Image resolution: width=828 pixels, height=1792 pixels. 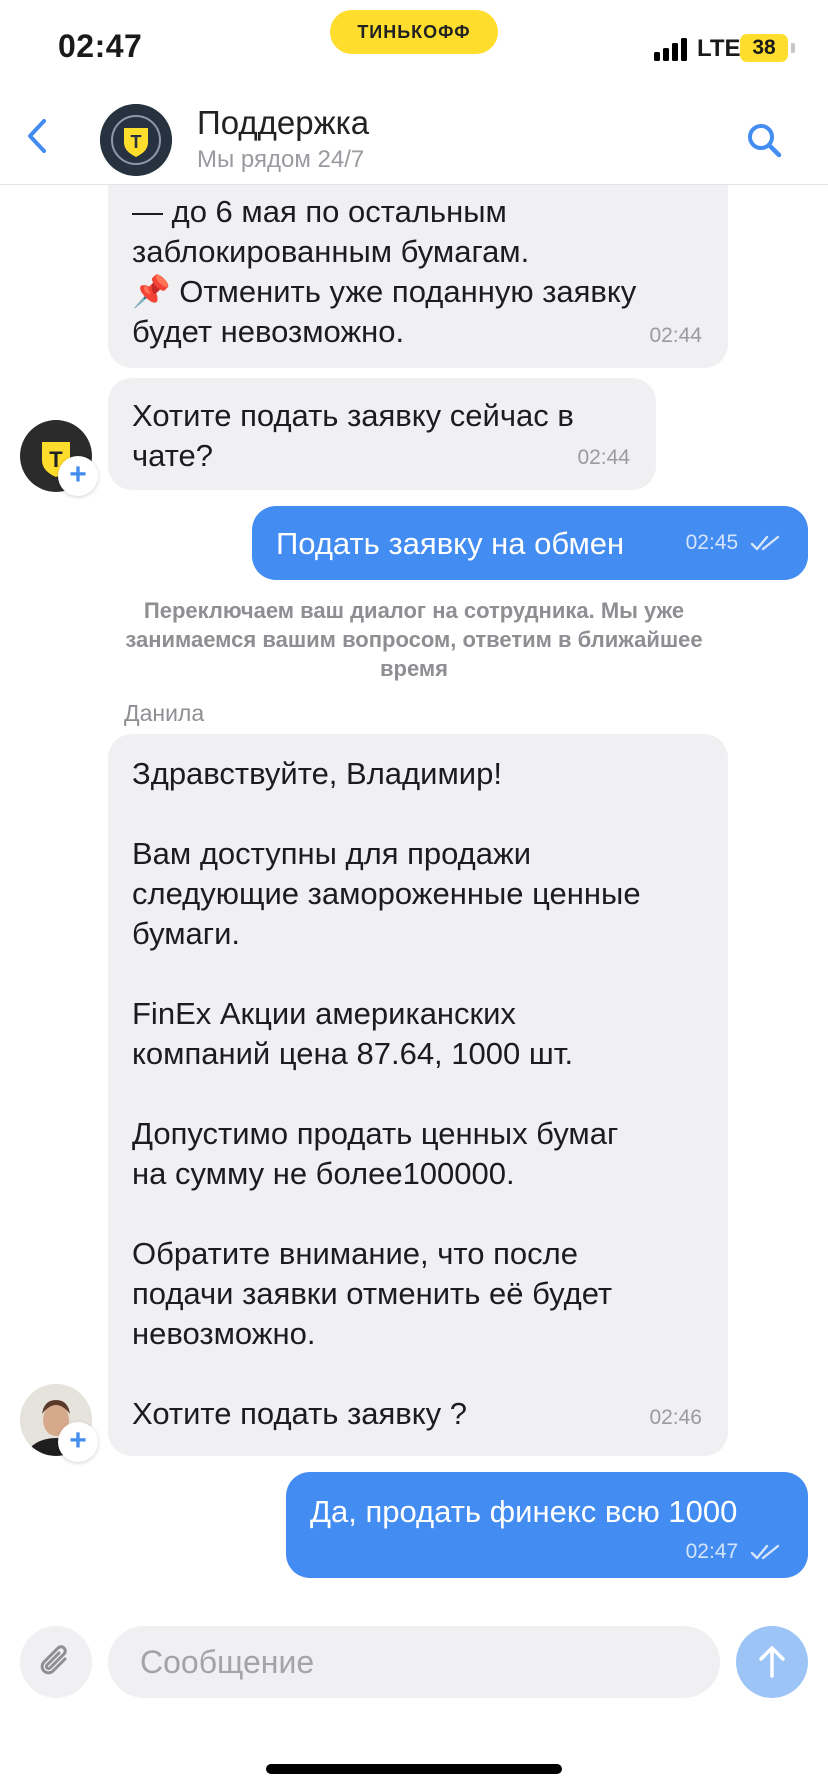 I want to click on message-line: Вам доступны для продажи, so click(x=332, y=853).